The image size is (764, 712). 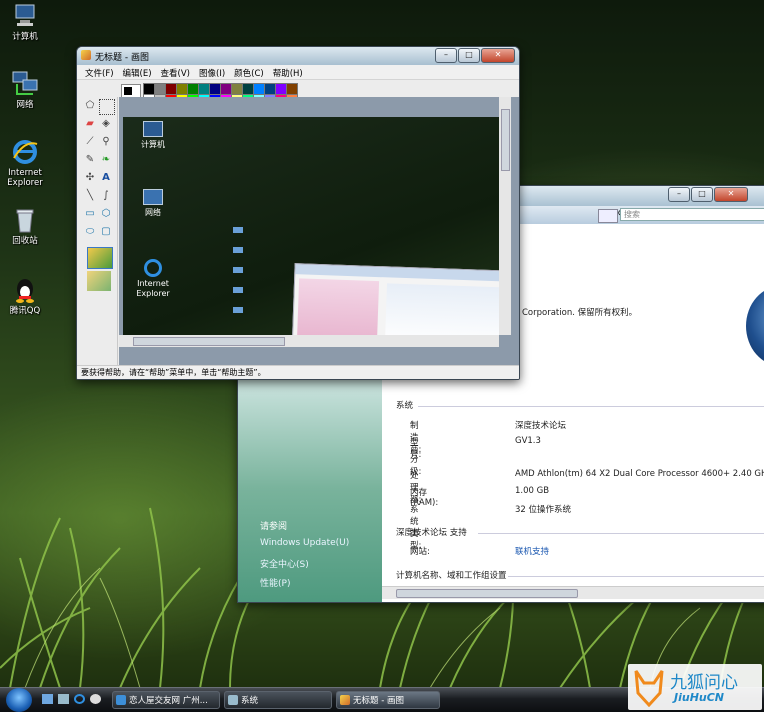 What do you see at coordinates (378, 701) in the screenshot?
I see `taskbar-item-label: 无标题 - 画图` at bounding box center [378, 701].